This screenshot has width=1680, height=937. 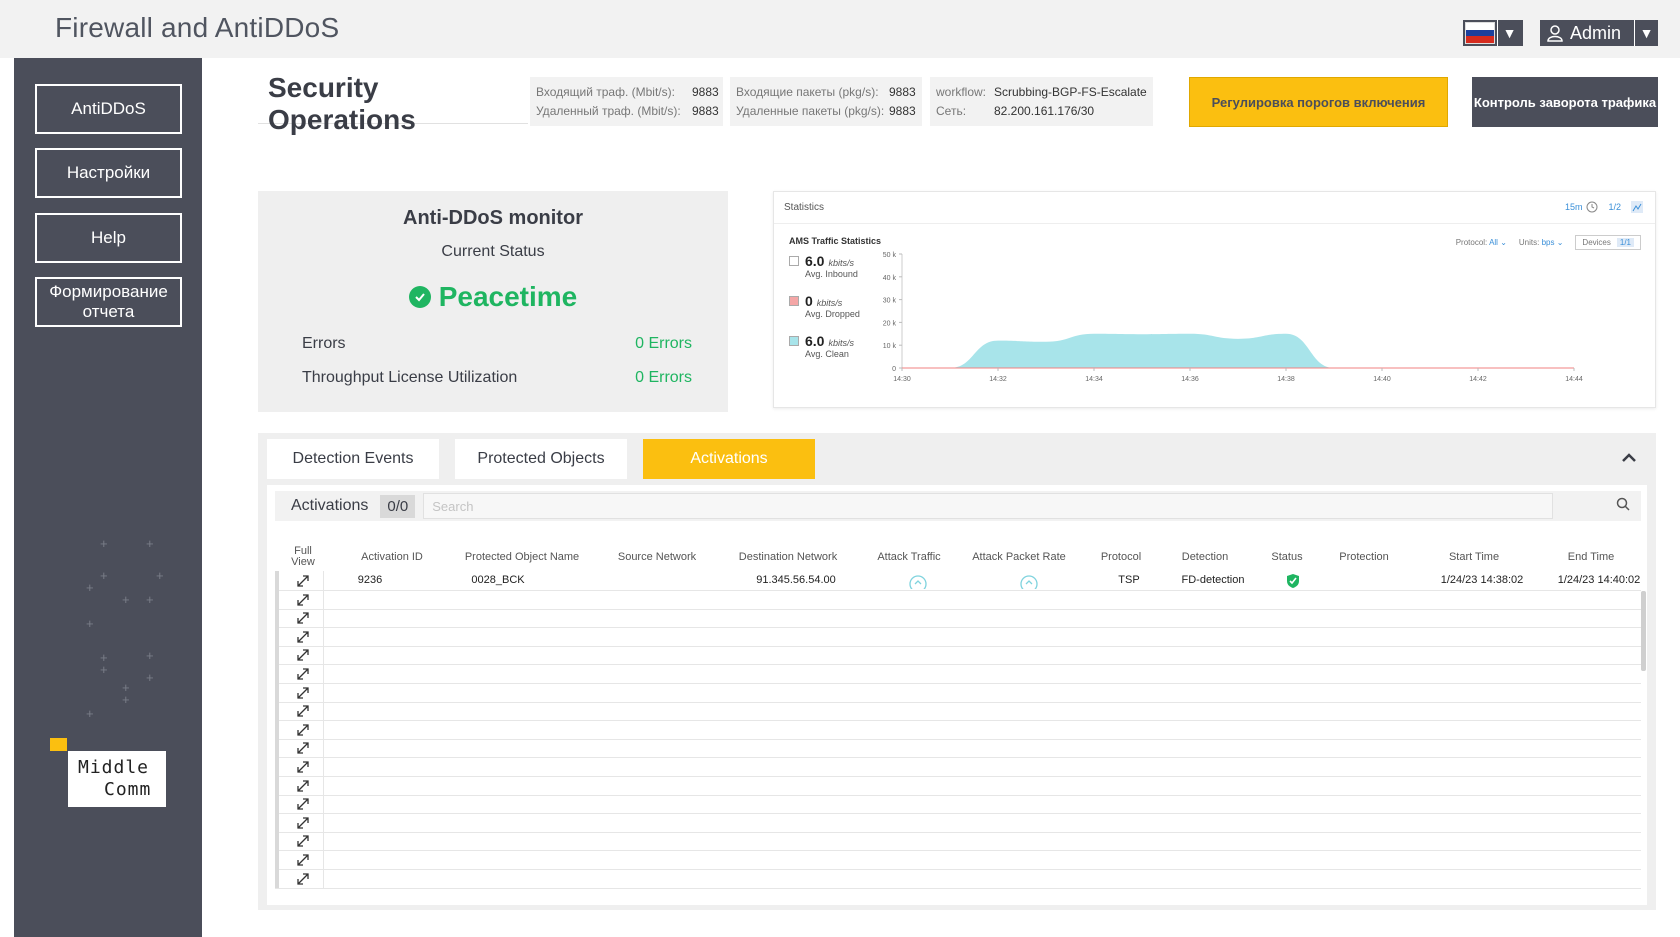 I want to click on language-selector: ▼, so click(x=1493, y=33).